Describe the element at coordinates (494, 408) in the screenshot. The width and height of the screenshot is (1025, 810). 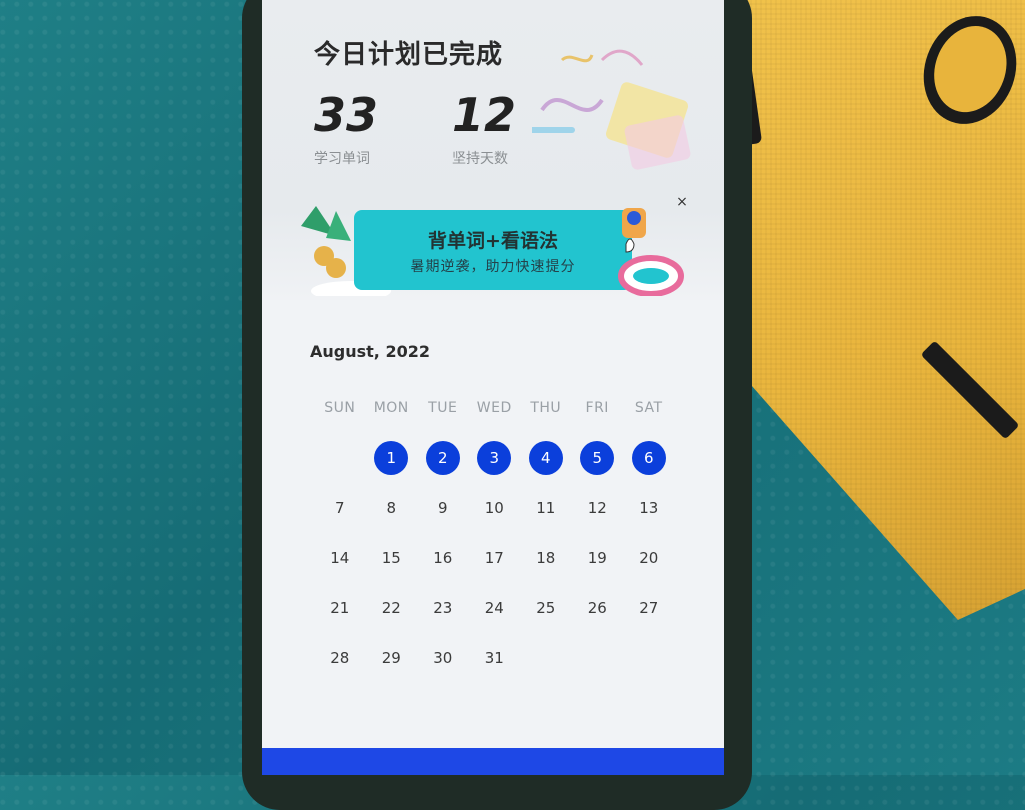
I see `weekday-label: WED` at that location.